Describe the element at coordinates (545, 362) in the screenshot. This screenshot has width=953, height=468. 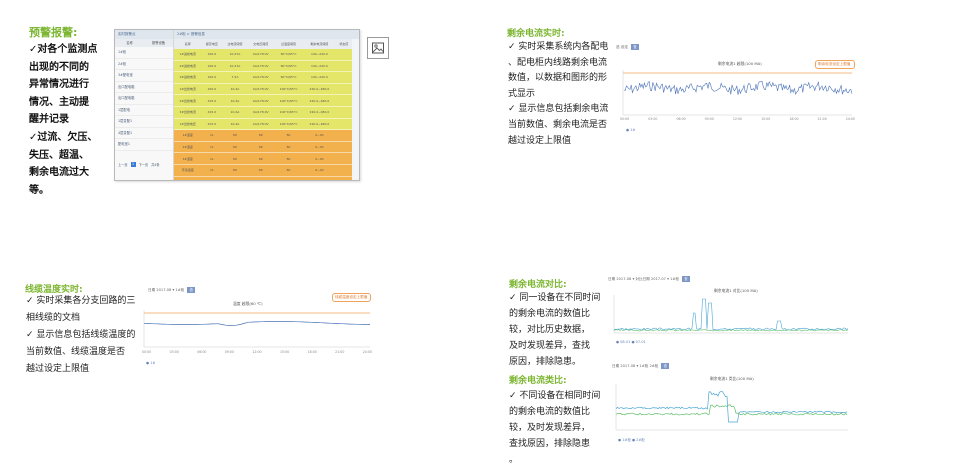
I see `bullet-line: 原因，排除隐患。` at that location.